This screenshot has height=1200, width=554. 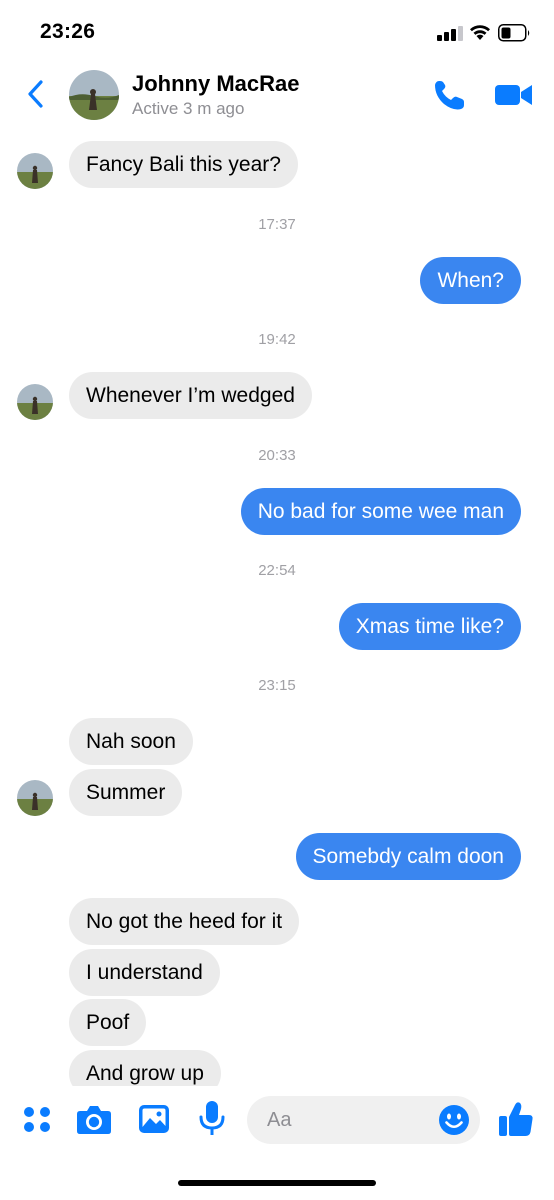 I want to click on apps-button, so click(x=37, y=1119).